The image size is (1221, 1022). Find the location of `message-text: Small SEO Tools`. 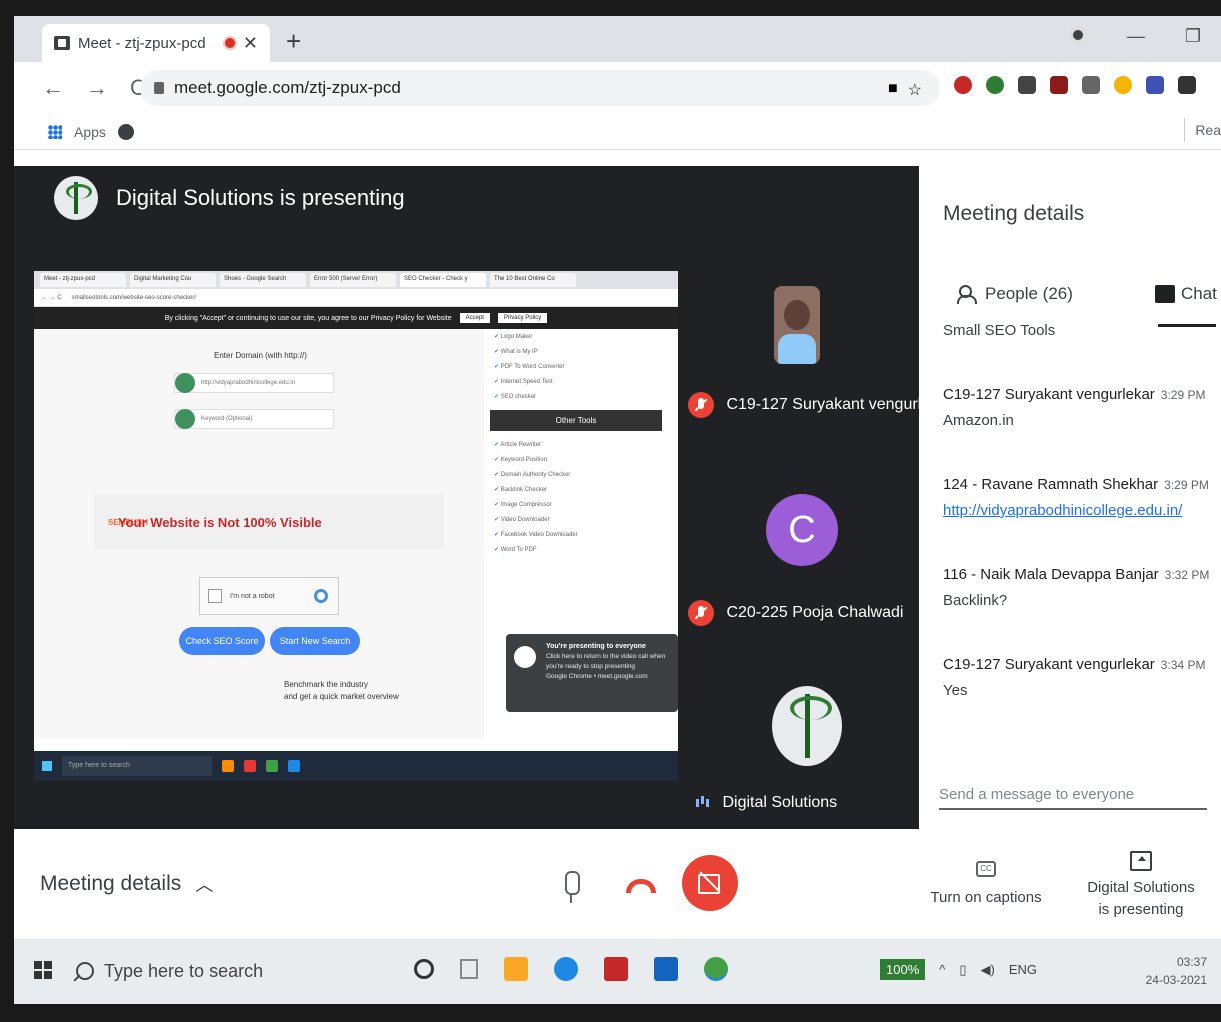

message-text: Small SEO Tools is located at coordinates (999, 330).